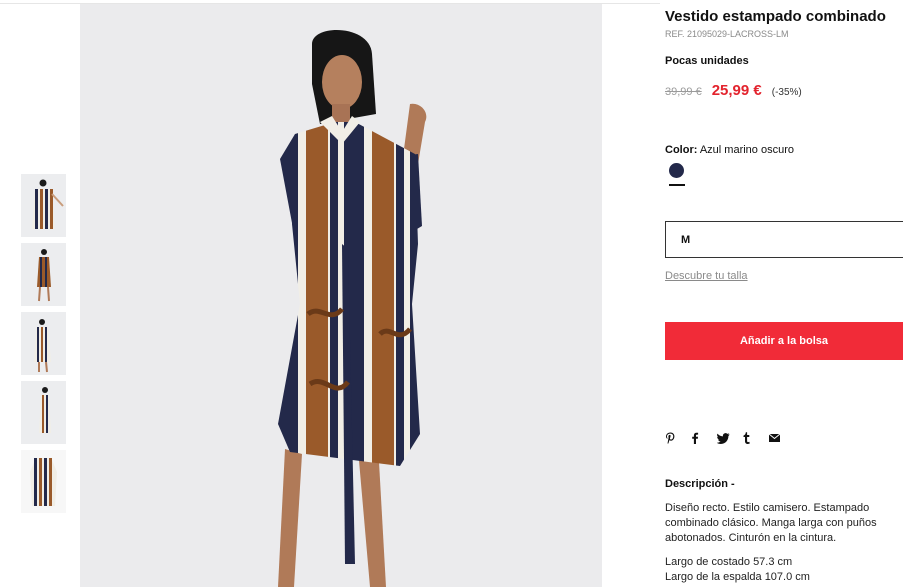 This screenshot has width=903, height=587. Describe the element at coordinates (707, 61) in the screenshot. I see `stock-status: Pocas unidades` at that location.